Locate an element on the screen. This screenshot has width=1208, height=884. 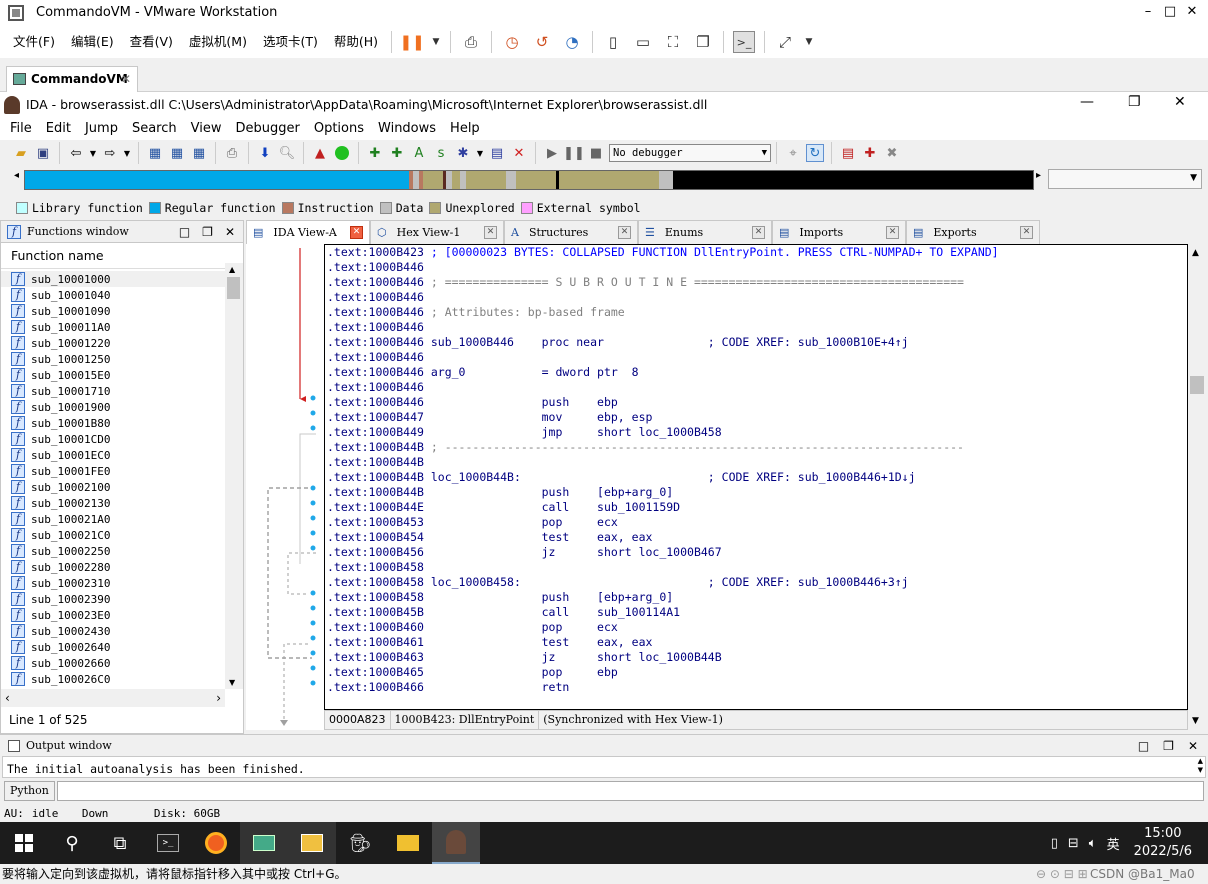
battery-icon: ▯ is located at coordinates (1054, 843).